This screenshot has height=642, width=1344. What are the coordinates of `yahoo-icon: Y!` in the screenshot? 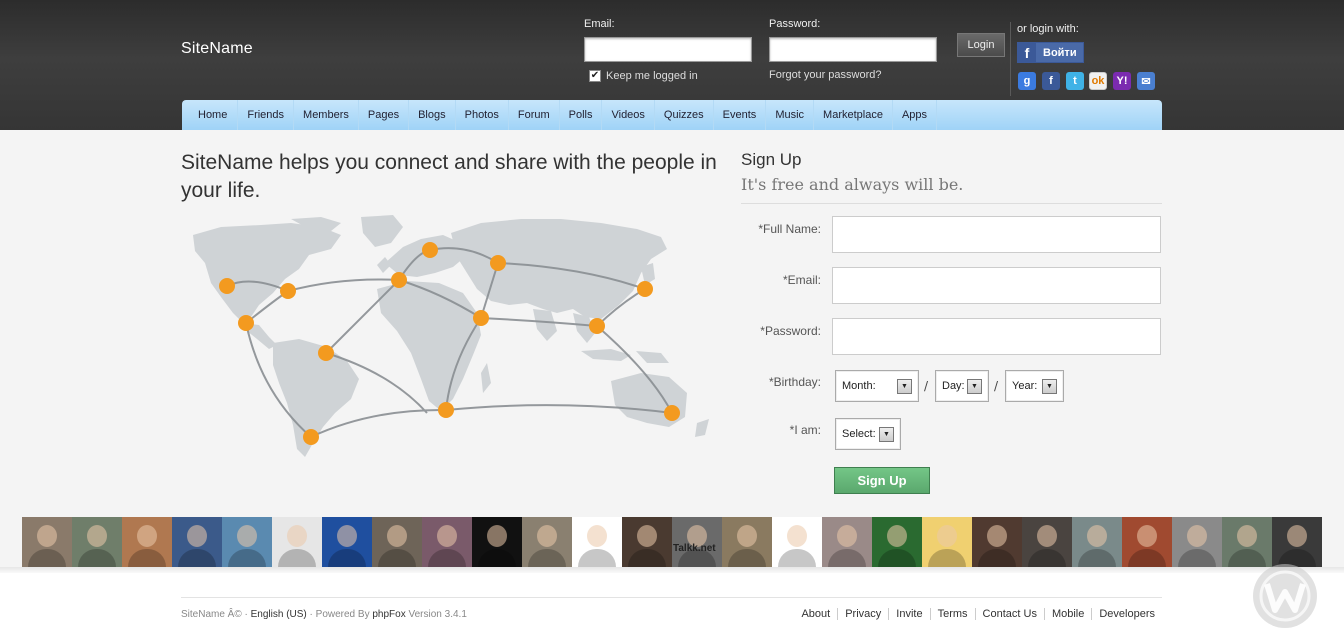 It's located at (1122, 81).